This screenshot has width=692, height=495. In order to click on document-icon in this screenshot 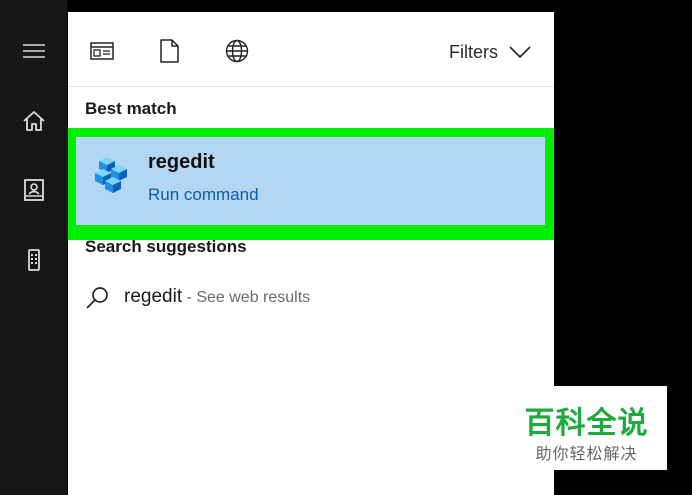, I will do `click(169, 51)`.